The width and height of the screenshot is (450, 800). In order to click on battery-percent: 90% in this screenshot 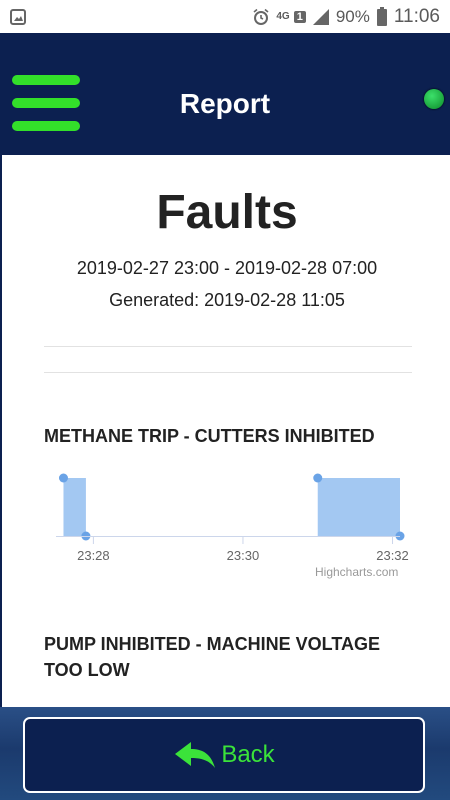, I will do `click(352, 16)`.